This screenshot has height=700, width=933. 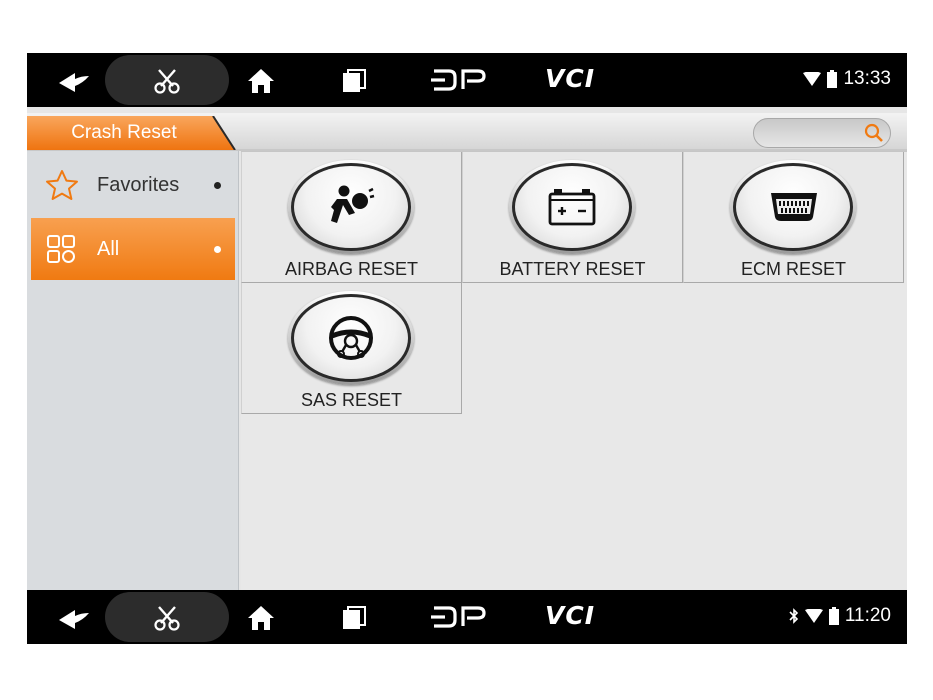 I want to click on sidebar-item-all: All, so click(x=133, y=249).